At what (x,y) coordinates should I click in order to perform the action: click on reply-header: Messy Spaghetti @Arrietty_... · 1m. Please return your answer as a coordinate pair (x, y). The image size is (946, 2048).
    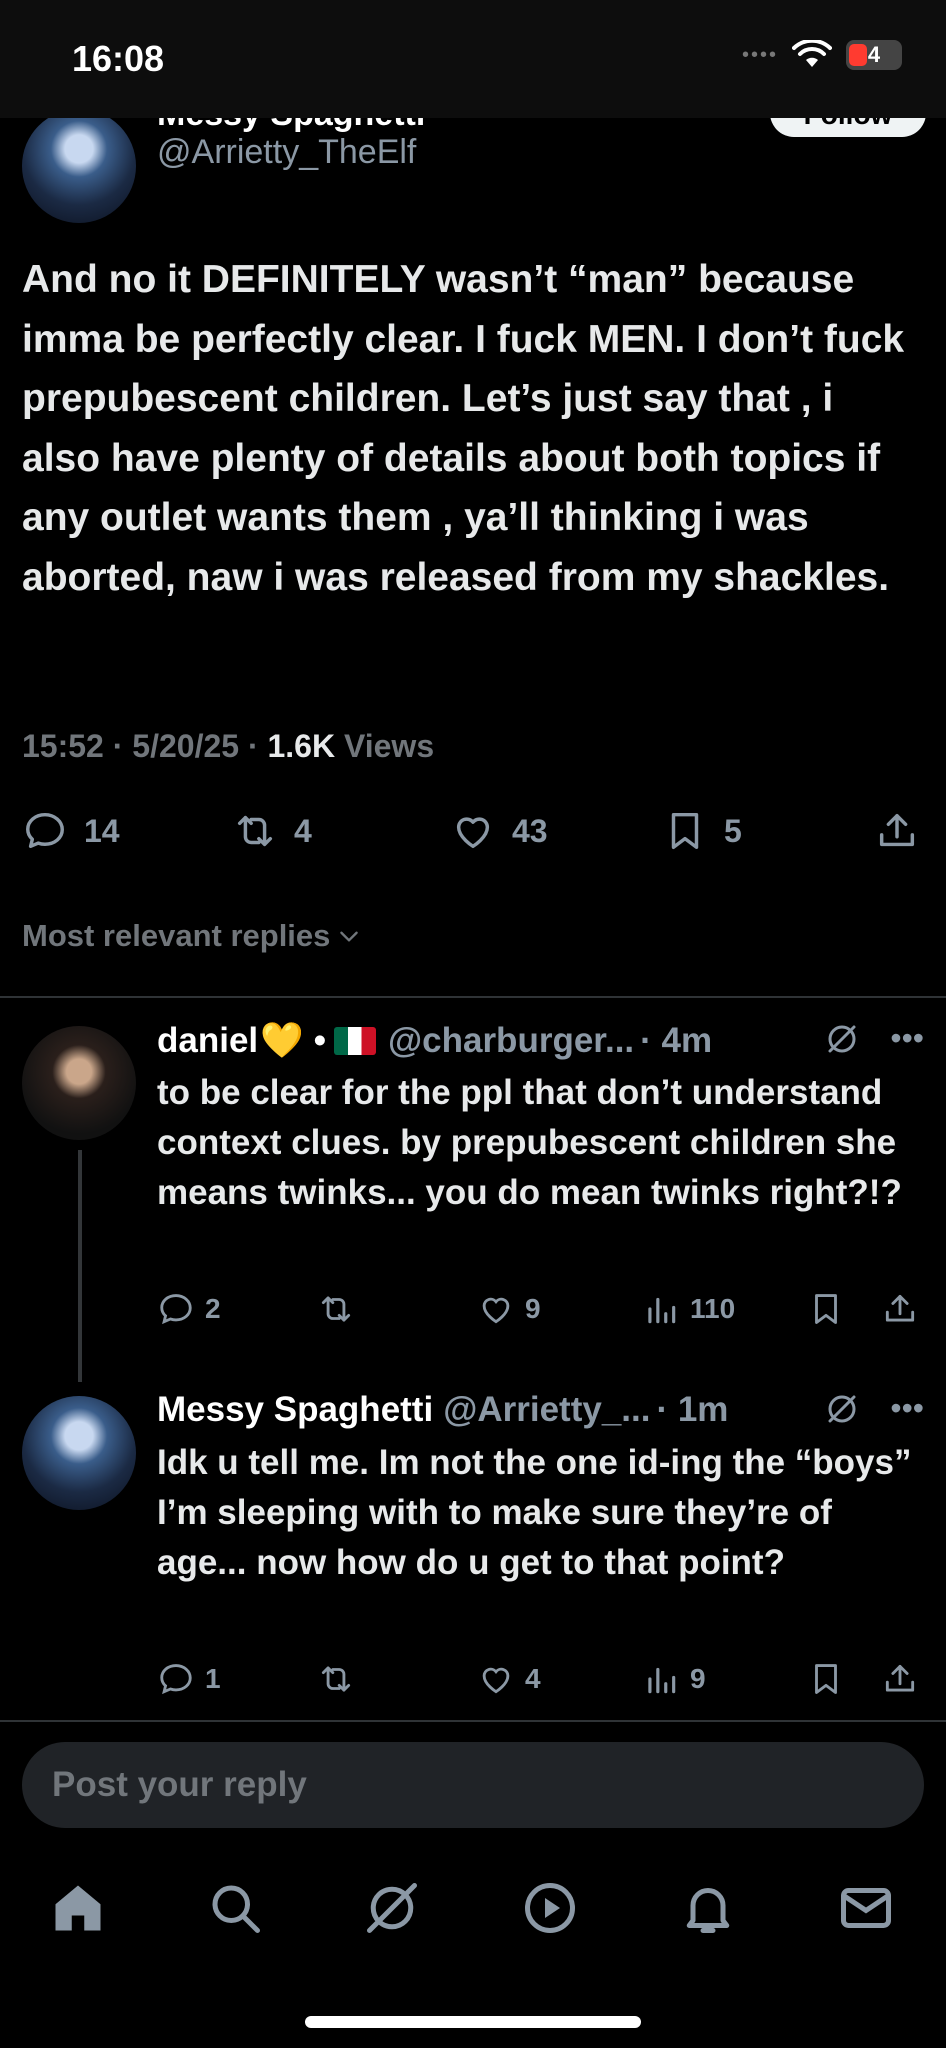
    Looking at the image, I should click on (542, 1410).